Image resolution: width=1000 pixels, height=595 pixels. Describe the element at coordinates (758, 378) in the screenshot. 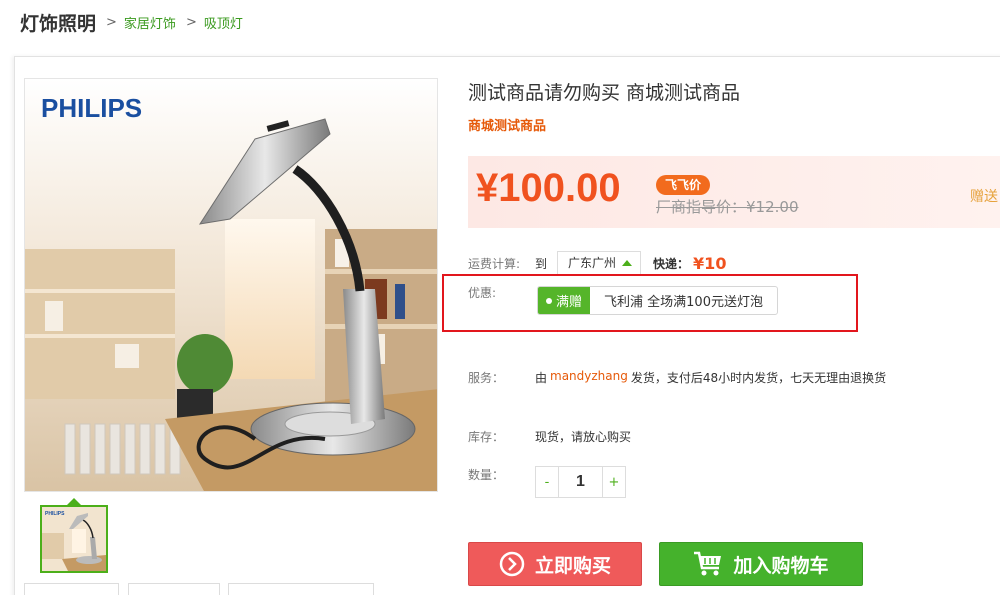

I see `service-text: 发货，支付后48小时内发货，七天无理由退换货` at that location.